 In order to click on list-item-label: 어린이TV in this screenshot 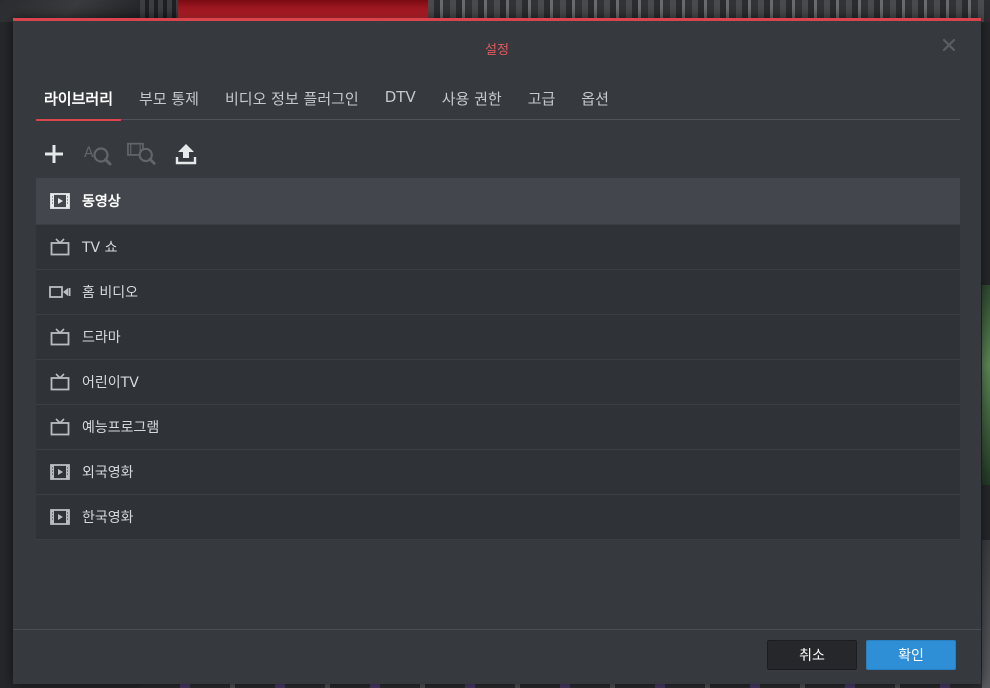, I will do `click(110, 383)`.